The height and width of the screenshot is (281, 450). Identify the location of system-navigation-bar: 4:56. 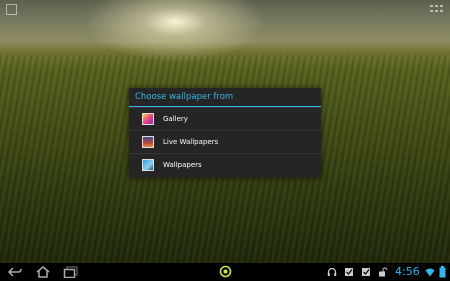
(225, 272).